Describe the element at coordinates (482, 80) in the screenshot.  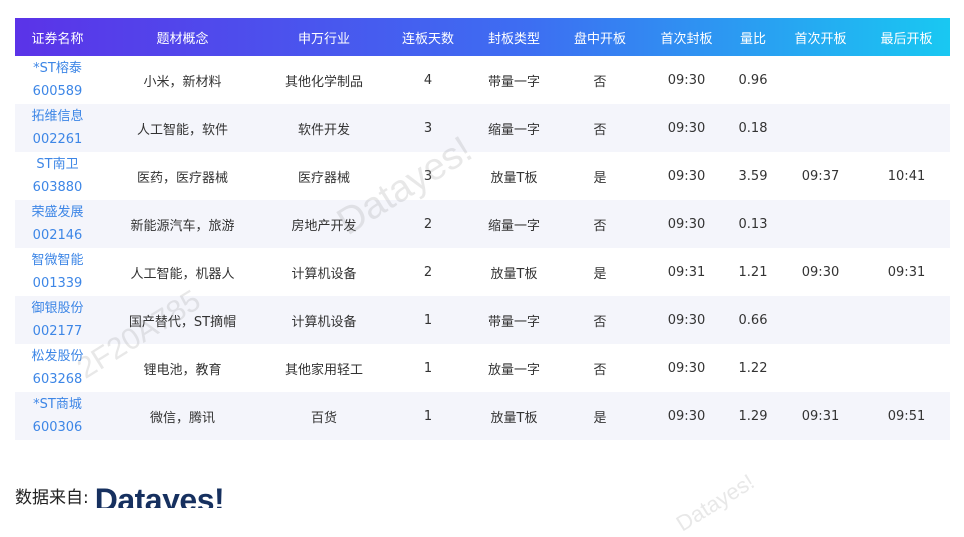
I see `table-row: *ST榕泰 600589 小米，新材料 其他化学制品 4 带量一字 否 09:30 0.96` at that location.